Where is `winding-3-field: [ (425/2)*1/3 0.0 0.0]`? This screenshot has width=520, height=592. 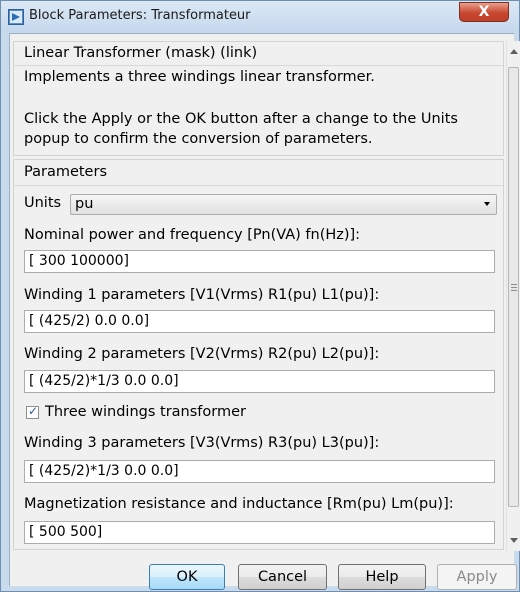 winding-3-field: [ (425/2)*1/3 0.0 0.0] is located at coordinates (259, 471).